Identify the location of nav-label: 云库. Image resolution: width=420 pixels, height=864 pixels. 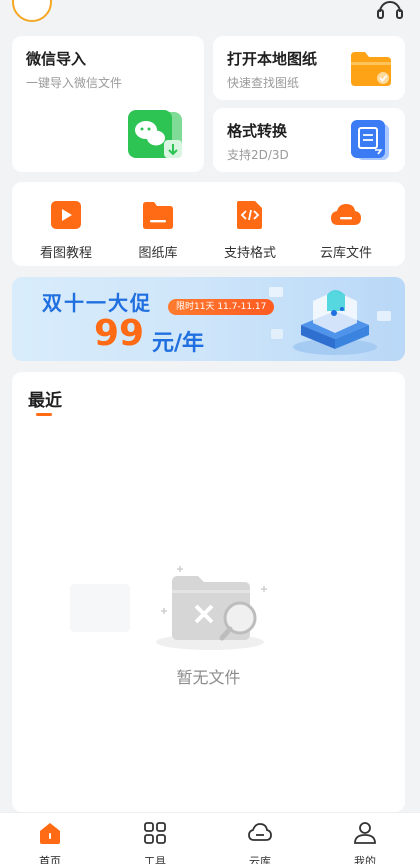
(260, 859).